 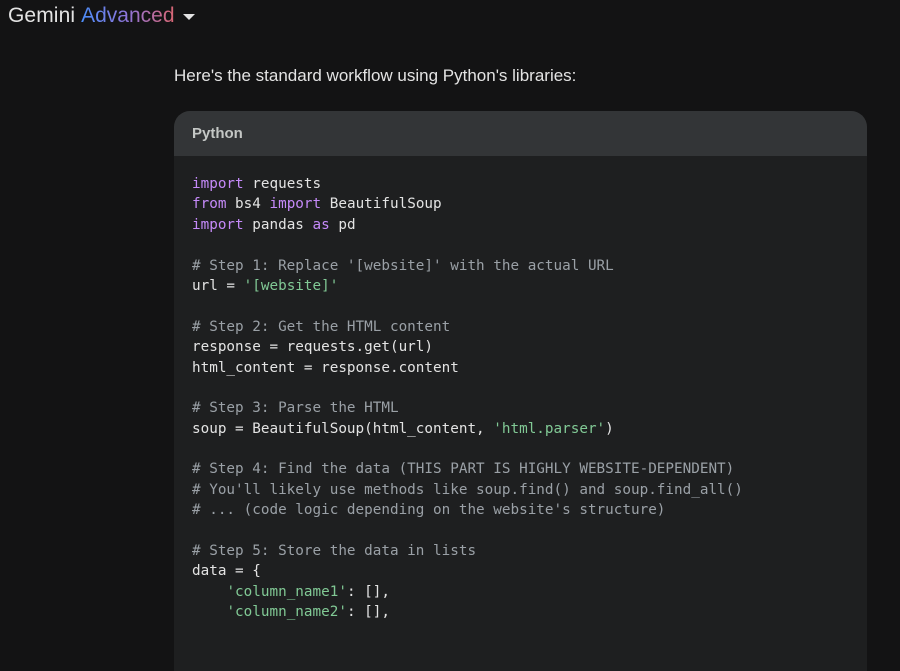 I want to click on model-selector: Gemini Advanced, so click(x=101, y=16).